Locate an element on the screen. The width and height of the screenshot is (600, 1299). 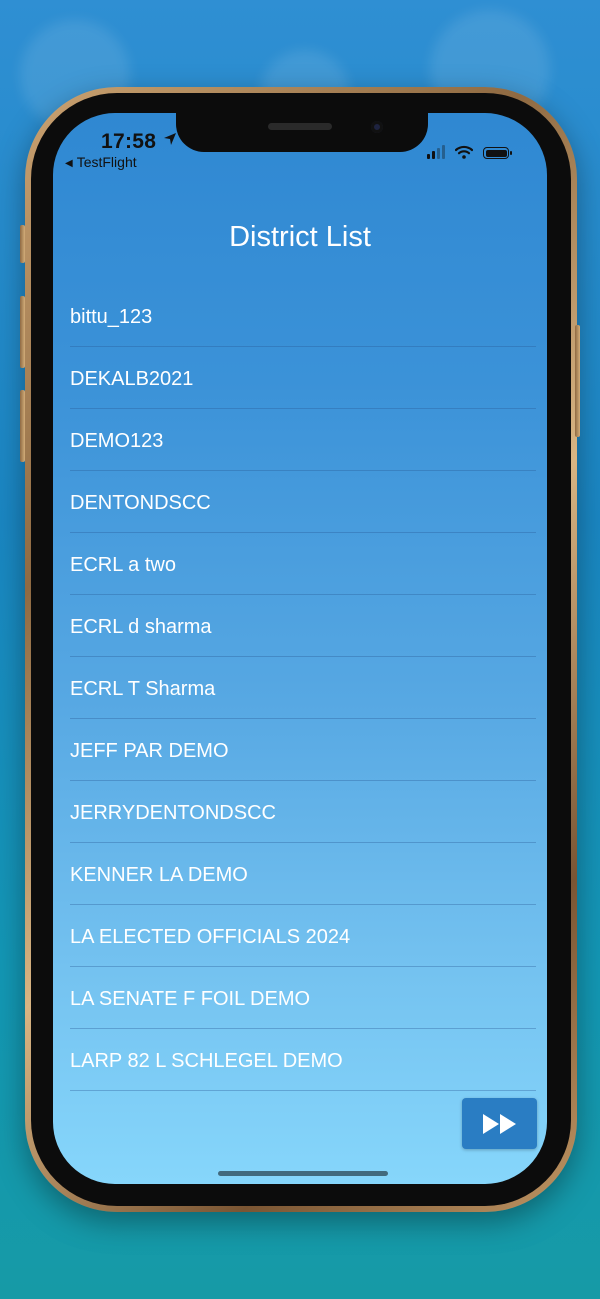
cellular-signal-icon is located at coordinates (436, 152).